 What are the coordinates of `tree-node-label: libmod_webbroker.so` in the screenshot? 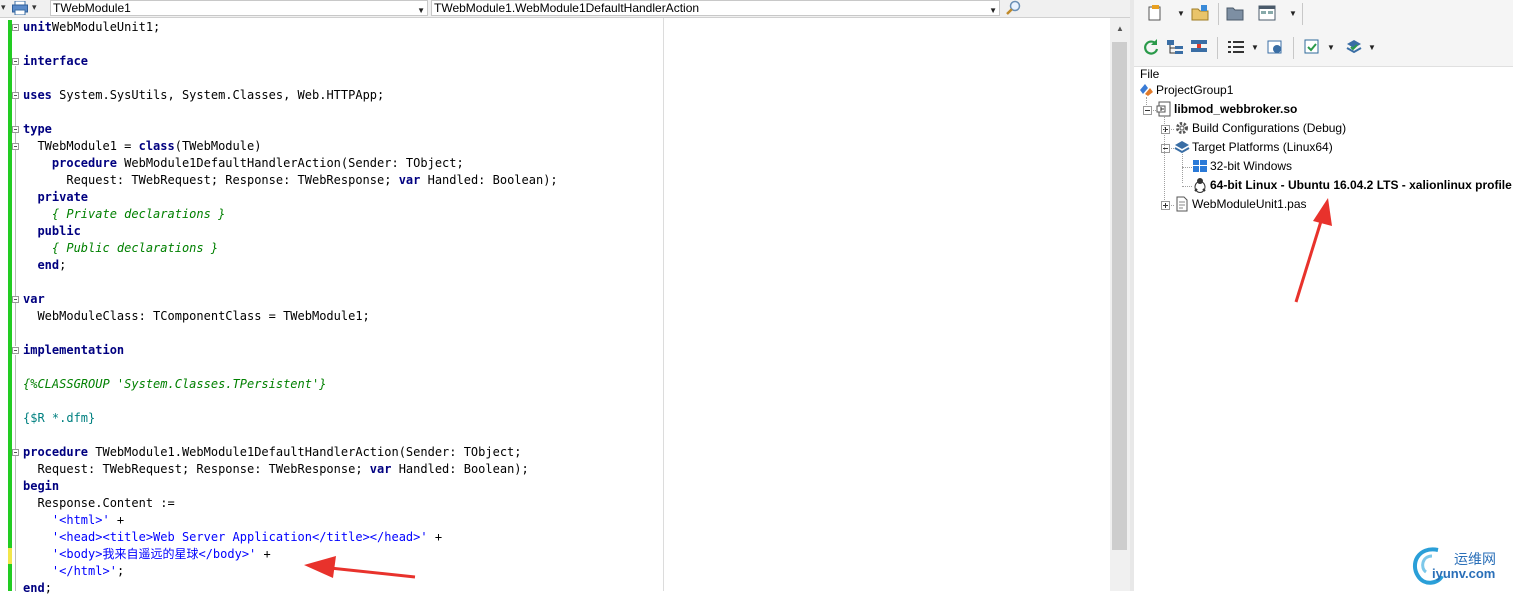 It's located at (1235, 109).